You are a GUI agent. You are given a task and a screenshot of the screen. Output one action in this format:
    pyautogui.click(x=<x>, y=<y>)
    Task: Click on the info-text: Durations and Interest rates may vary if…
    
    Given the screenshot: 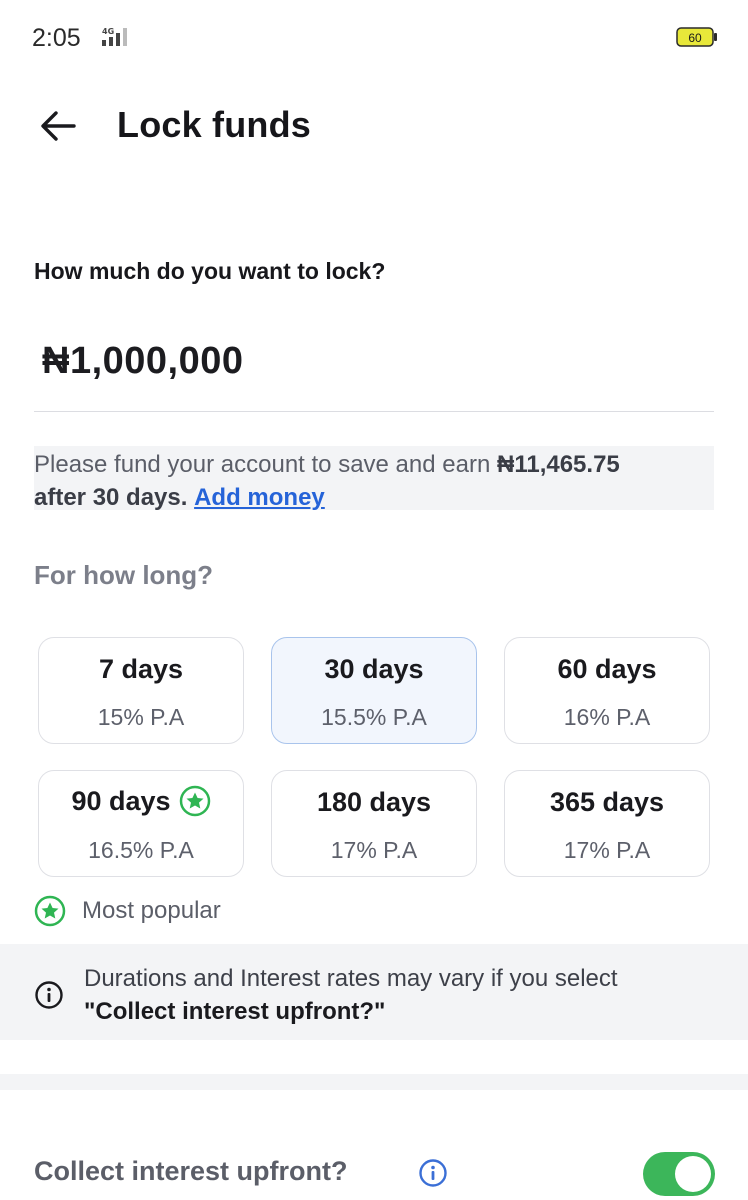 What is the action you would take?
    pyautogui.click(x=351, y=995)
    